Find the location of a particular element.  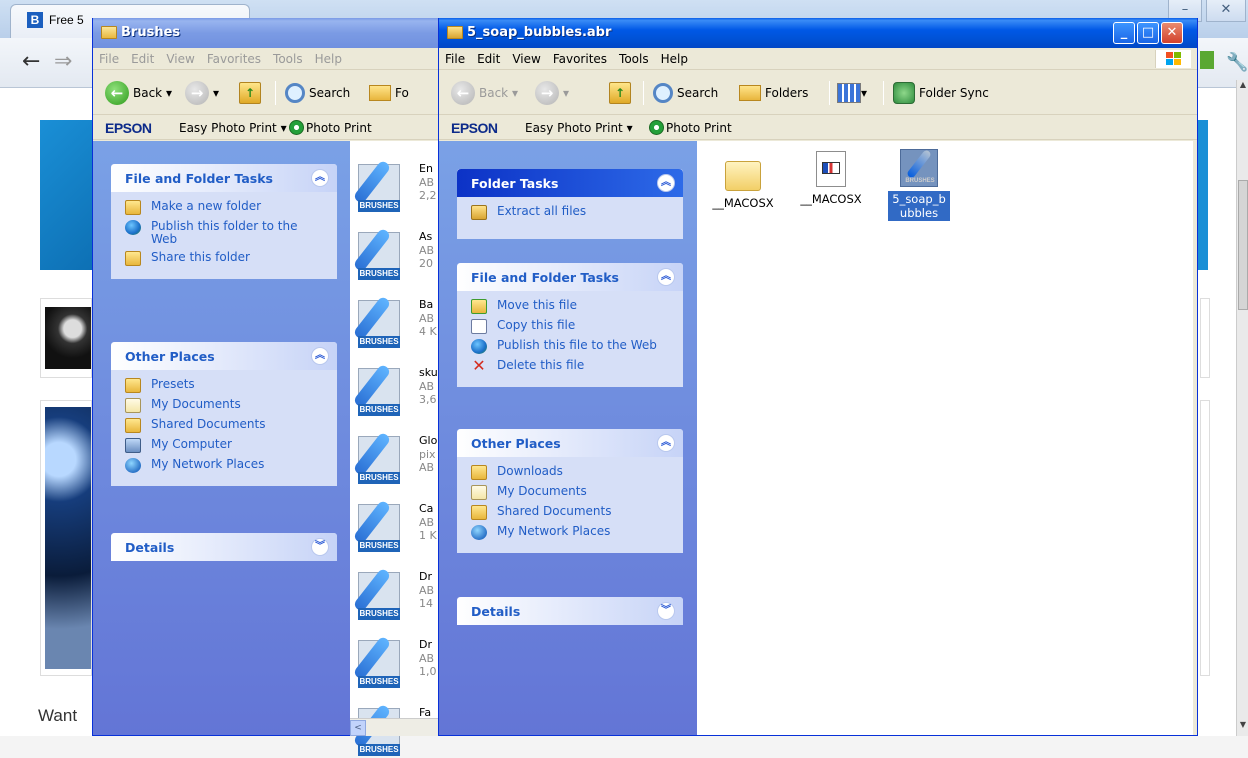

place-downloads-link: Downloads is located at coordinates (577, 472).